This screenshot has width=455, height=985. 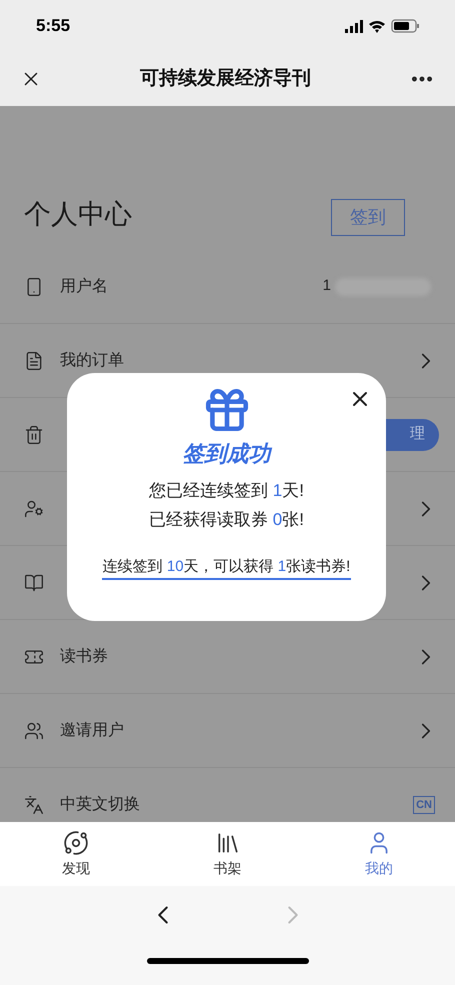 What do you see at coordinates (368, 217) in the screenshot?
I see `checkin-button: 签到` at bounding box center [368, 217].